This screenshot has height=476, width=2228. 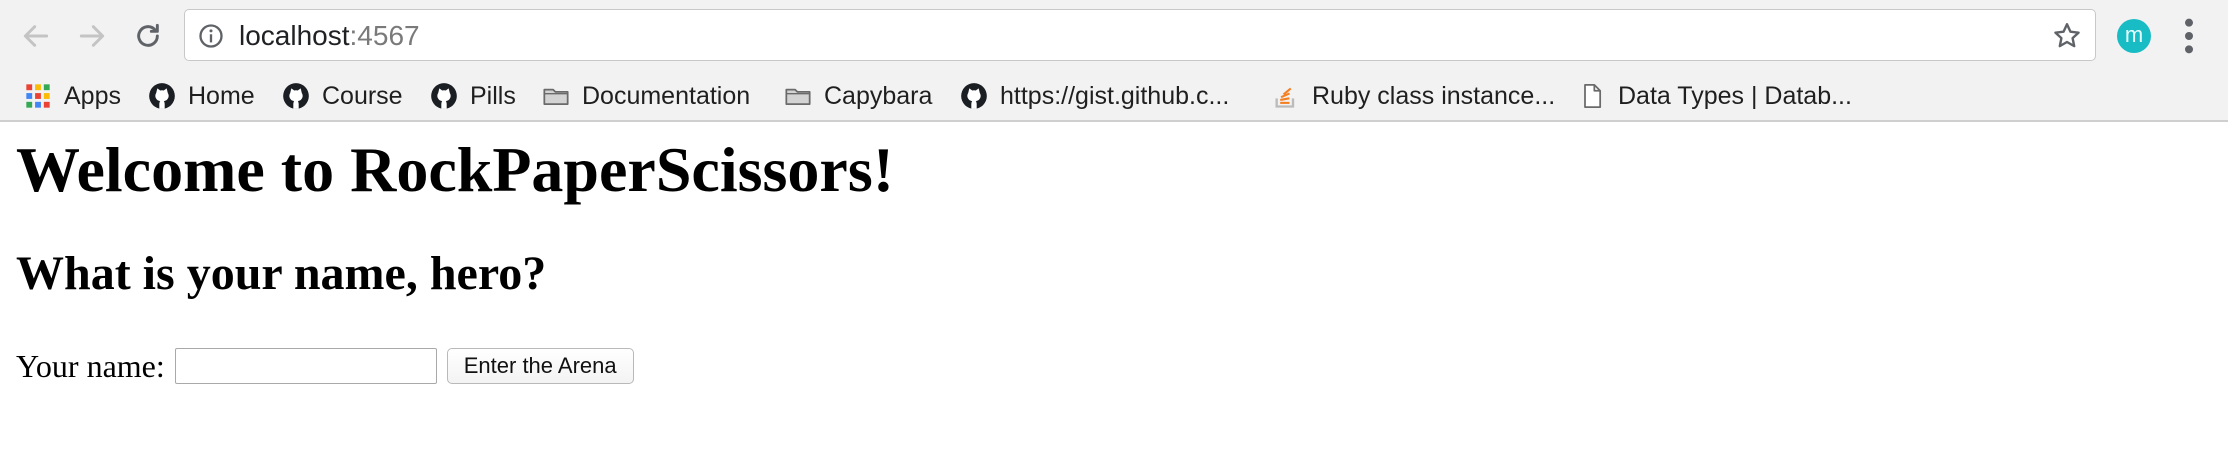 I want to click on apps-grid-icon, so click(x=38, y=96).